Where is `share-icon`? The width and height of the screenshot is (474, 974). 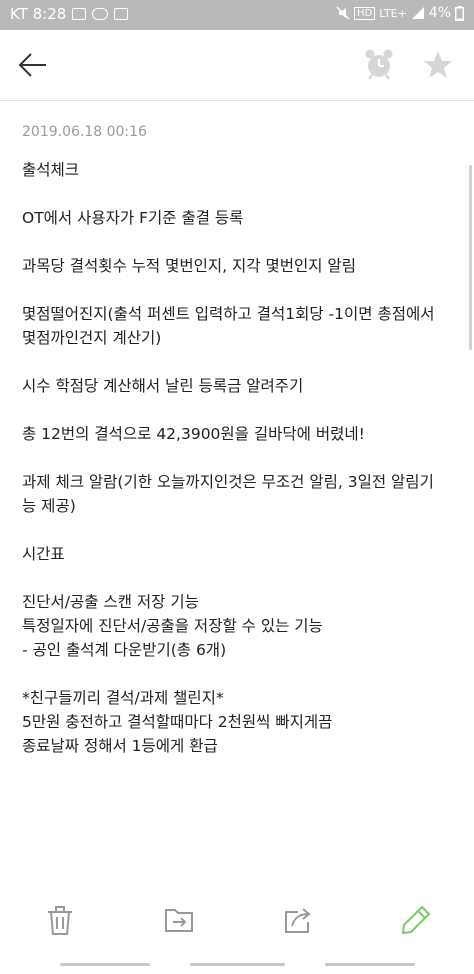
share-icon is located at coordinates (298, 920).